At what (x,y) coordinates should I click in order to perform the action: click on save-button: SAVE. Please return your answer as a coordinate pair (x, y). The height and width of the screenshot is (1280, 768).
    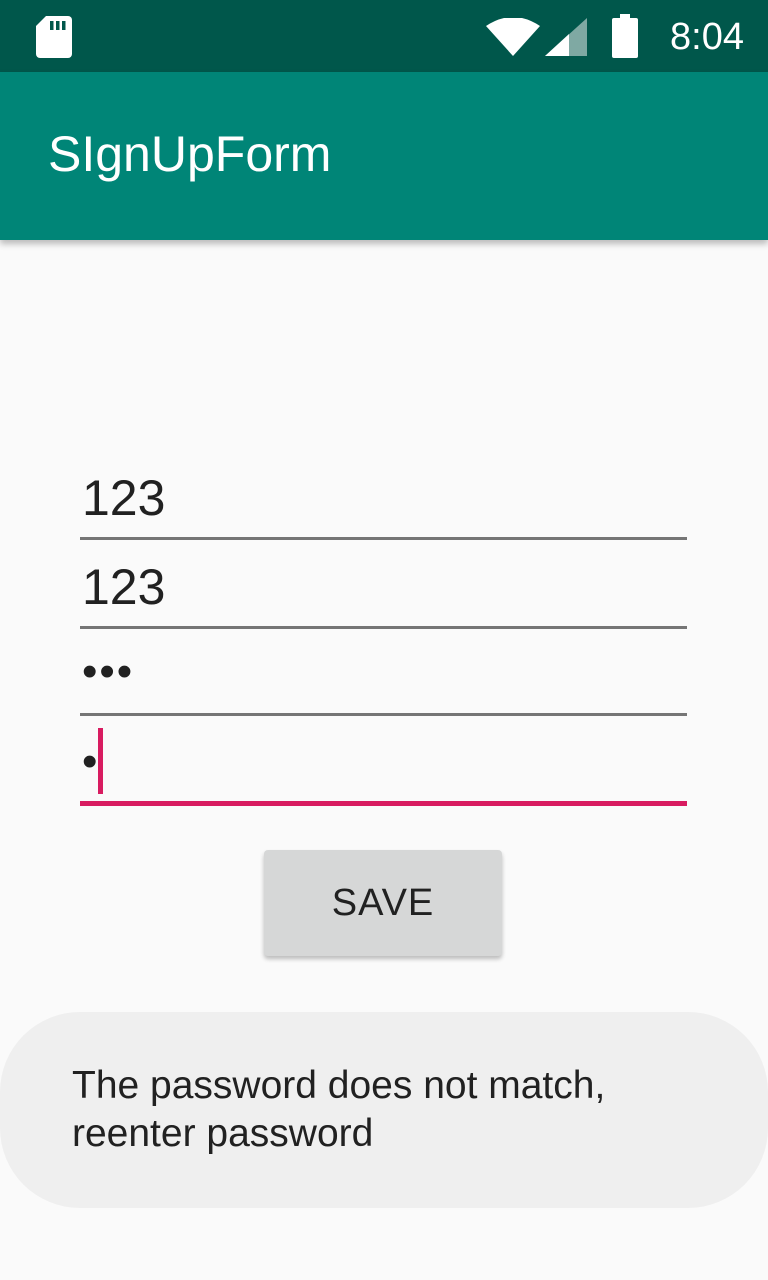
    Looking at the image, I should click on (383, 903).